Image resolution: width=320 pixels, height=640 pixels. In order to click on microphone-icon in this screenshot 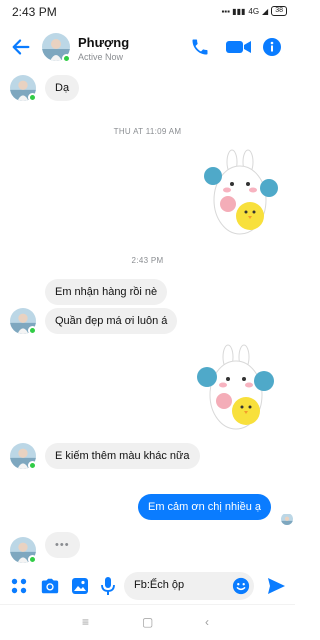, I will do `click(108, 586)`.